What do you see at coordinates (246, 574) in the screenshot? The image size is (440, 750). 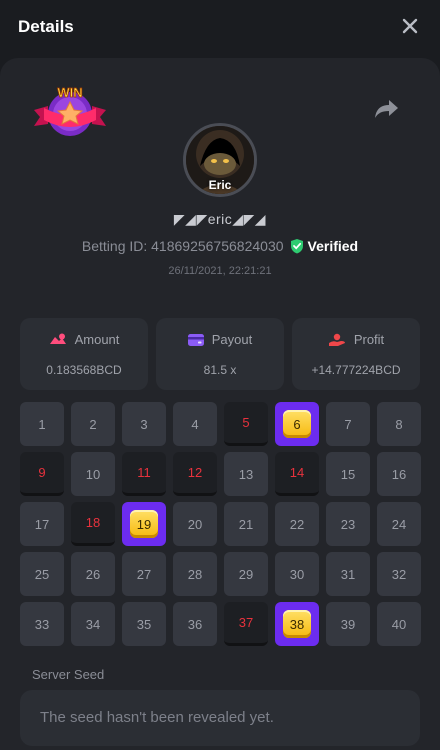 I see `grid-cell-29: 29` at bounding box center [246, 574].